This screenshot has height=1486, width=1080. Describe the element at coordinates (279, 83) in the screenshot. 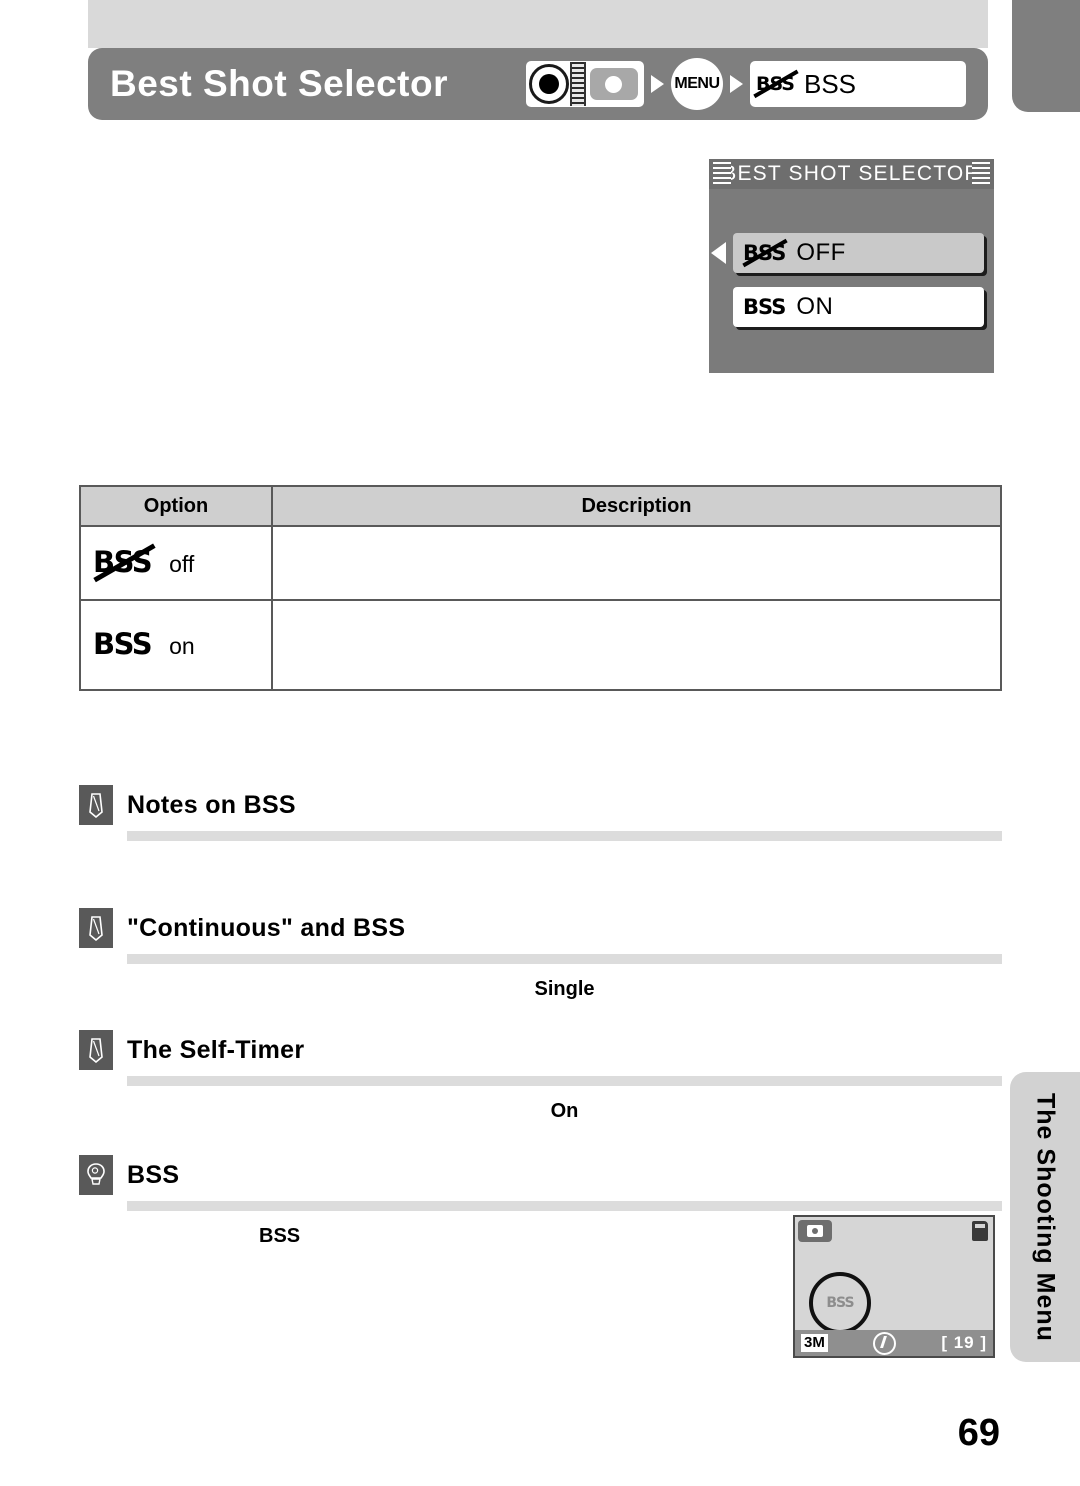

I see `page-title: Best Shot Selector` at that location.